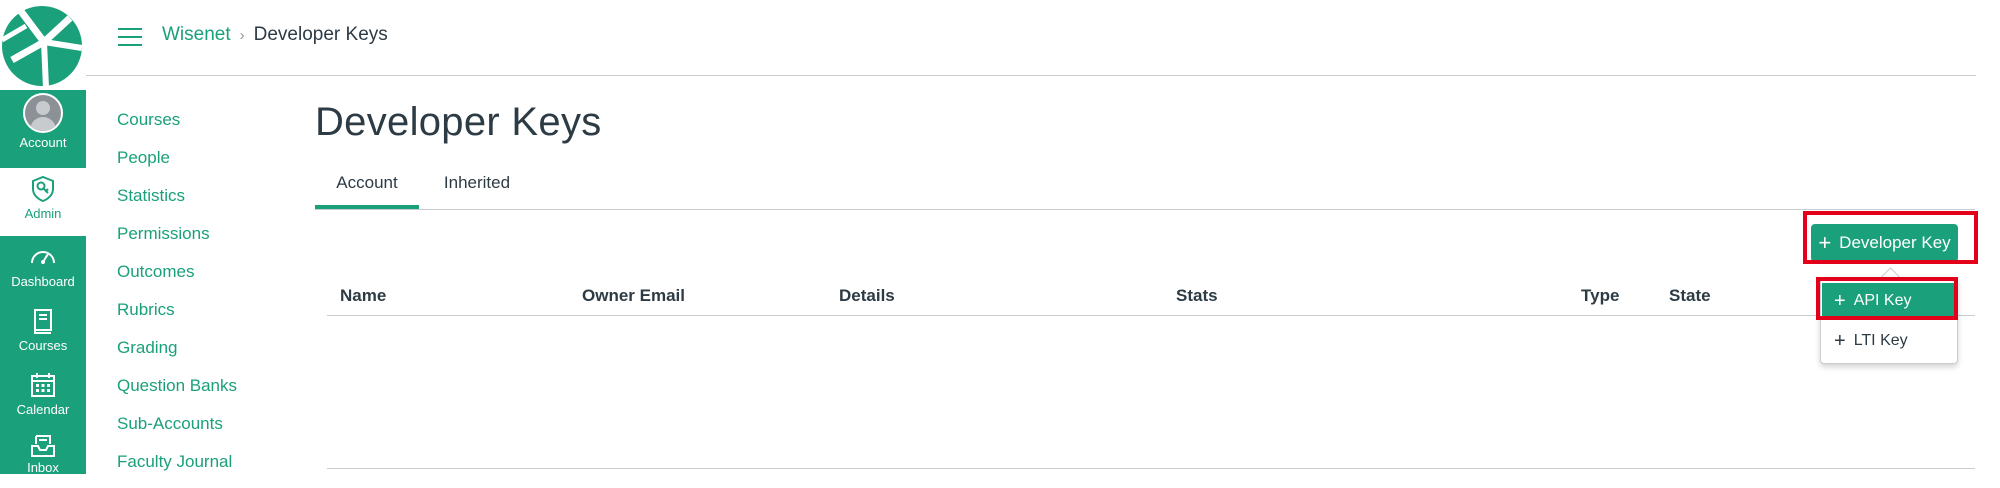 This screenshot has width=2000, height=488. I want to click on lti-key-menu-item: + LTI Key, so click(1889, 341).